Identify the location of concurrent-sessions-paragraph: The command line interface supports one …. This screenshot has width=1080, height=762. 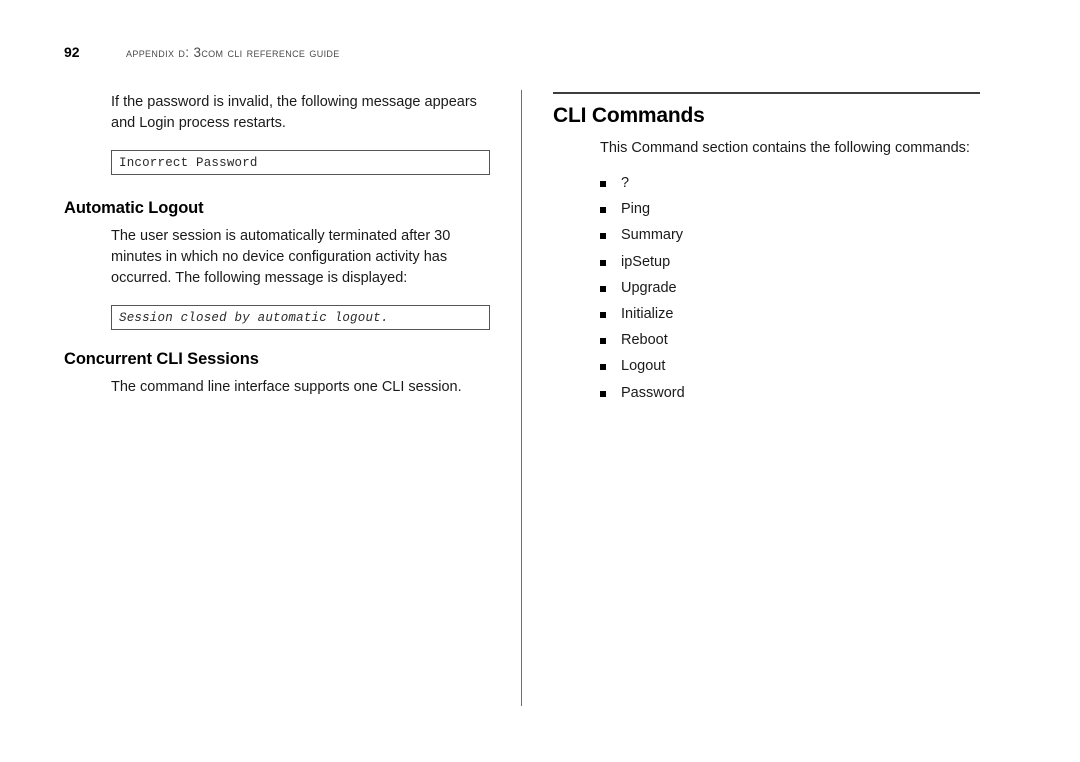
(286, 387).